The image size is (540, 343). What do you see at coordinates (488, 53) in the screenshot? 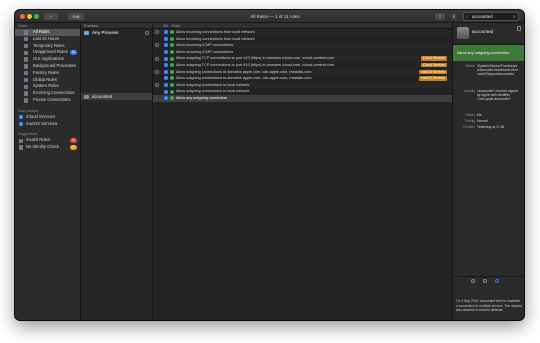
I see `rule-action-banner: Allow any outgoing connection` at bounding box center [488, 53].